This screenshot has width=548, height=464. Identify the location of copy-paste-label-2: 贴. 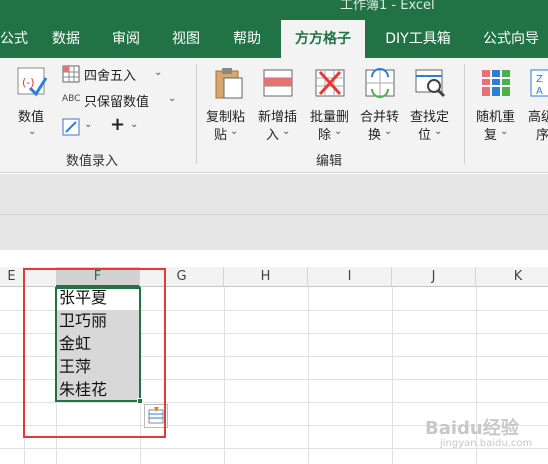
(221, 135).